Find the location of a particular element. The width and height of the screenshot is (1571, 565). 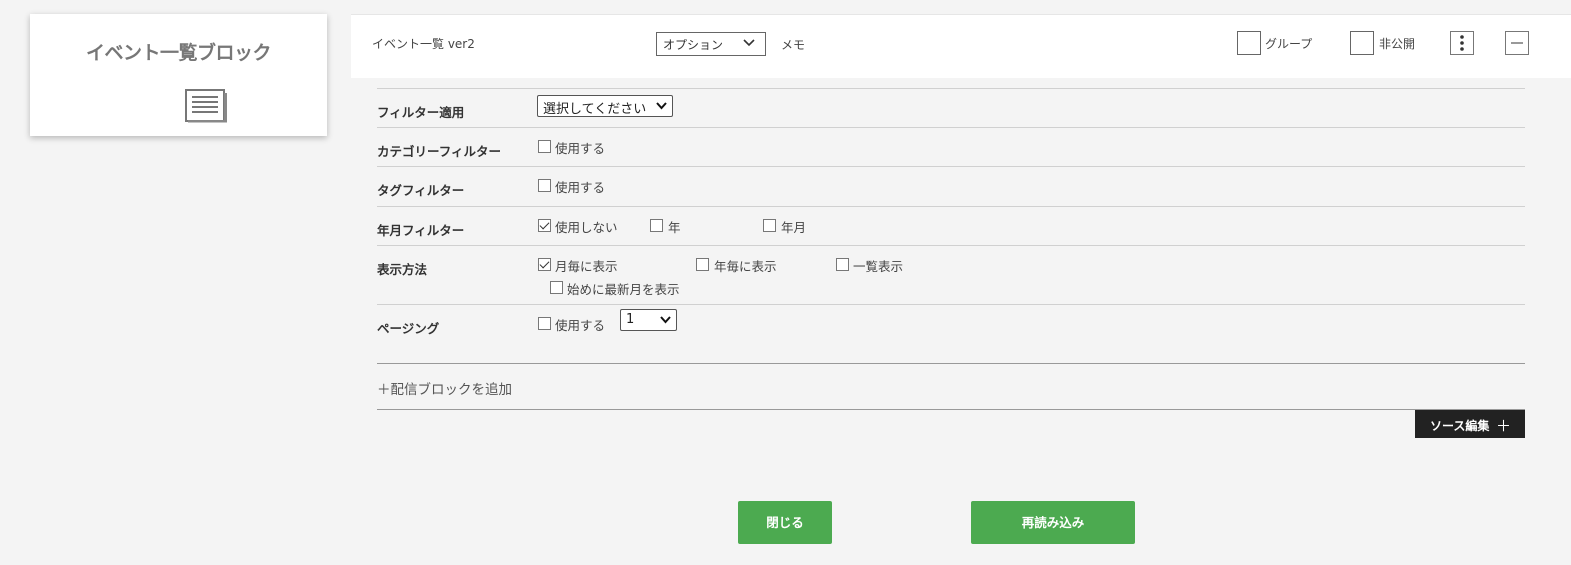

memo-link: メモ is located at coordinates (793, 44).